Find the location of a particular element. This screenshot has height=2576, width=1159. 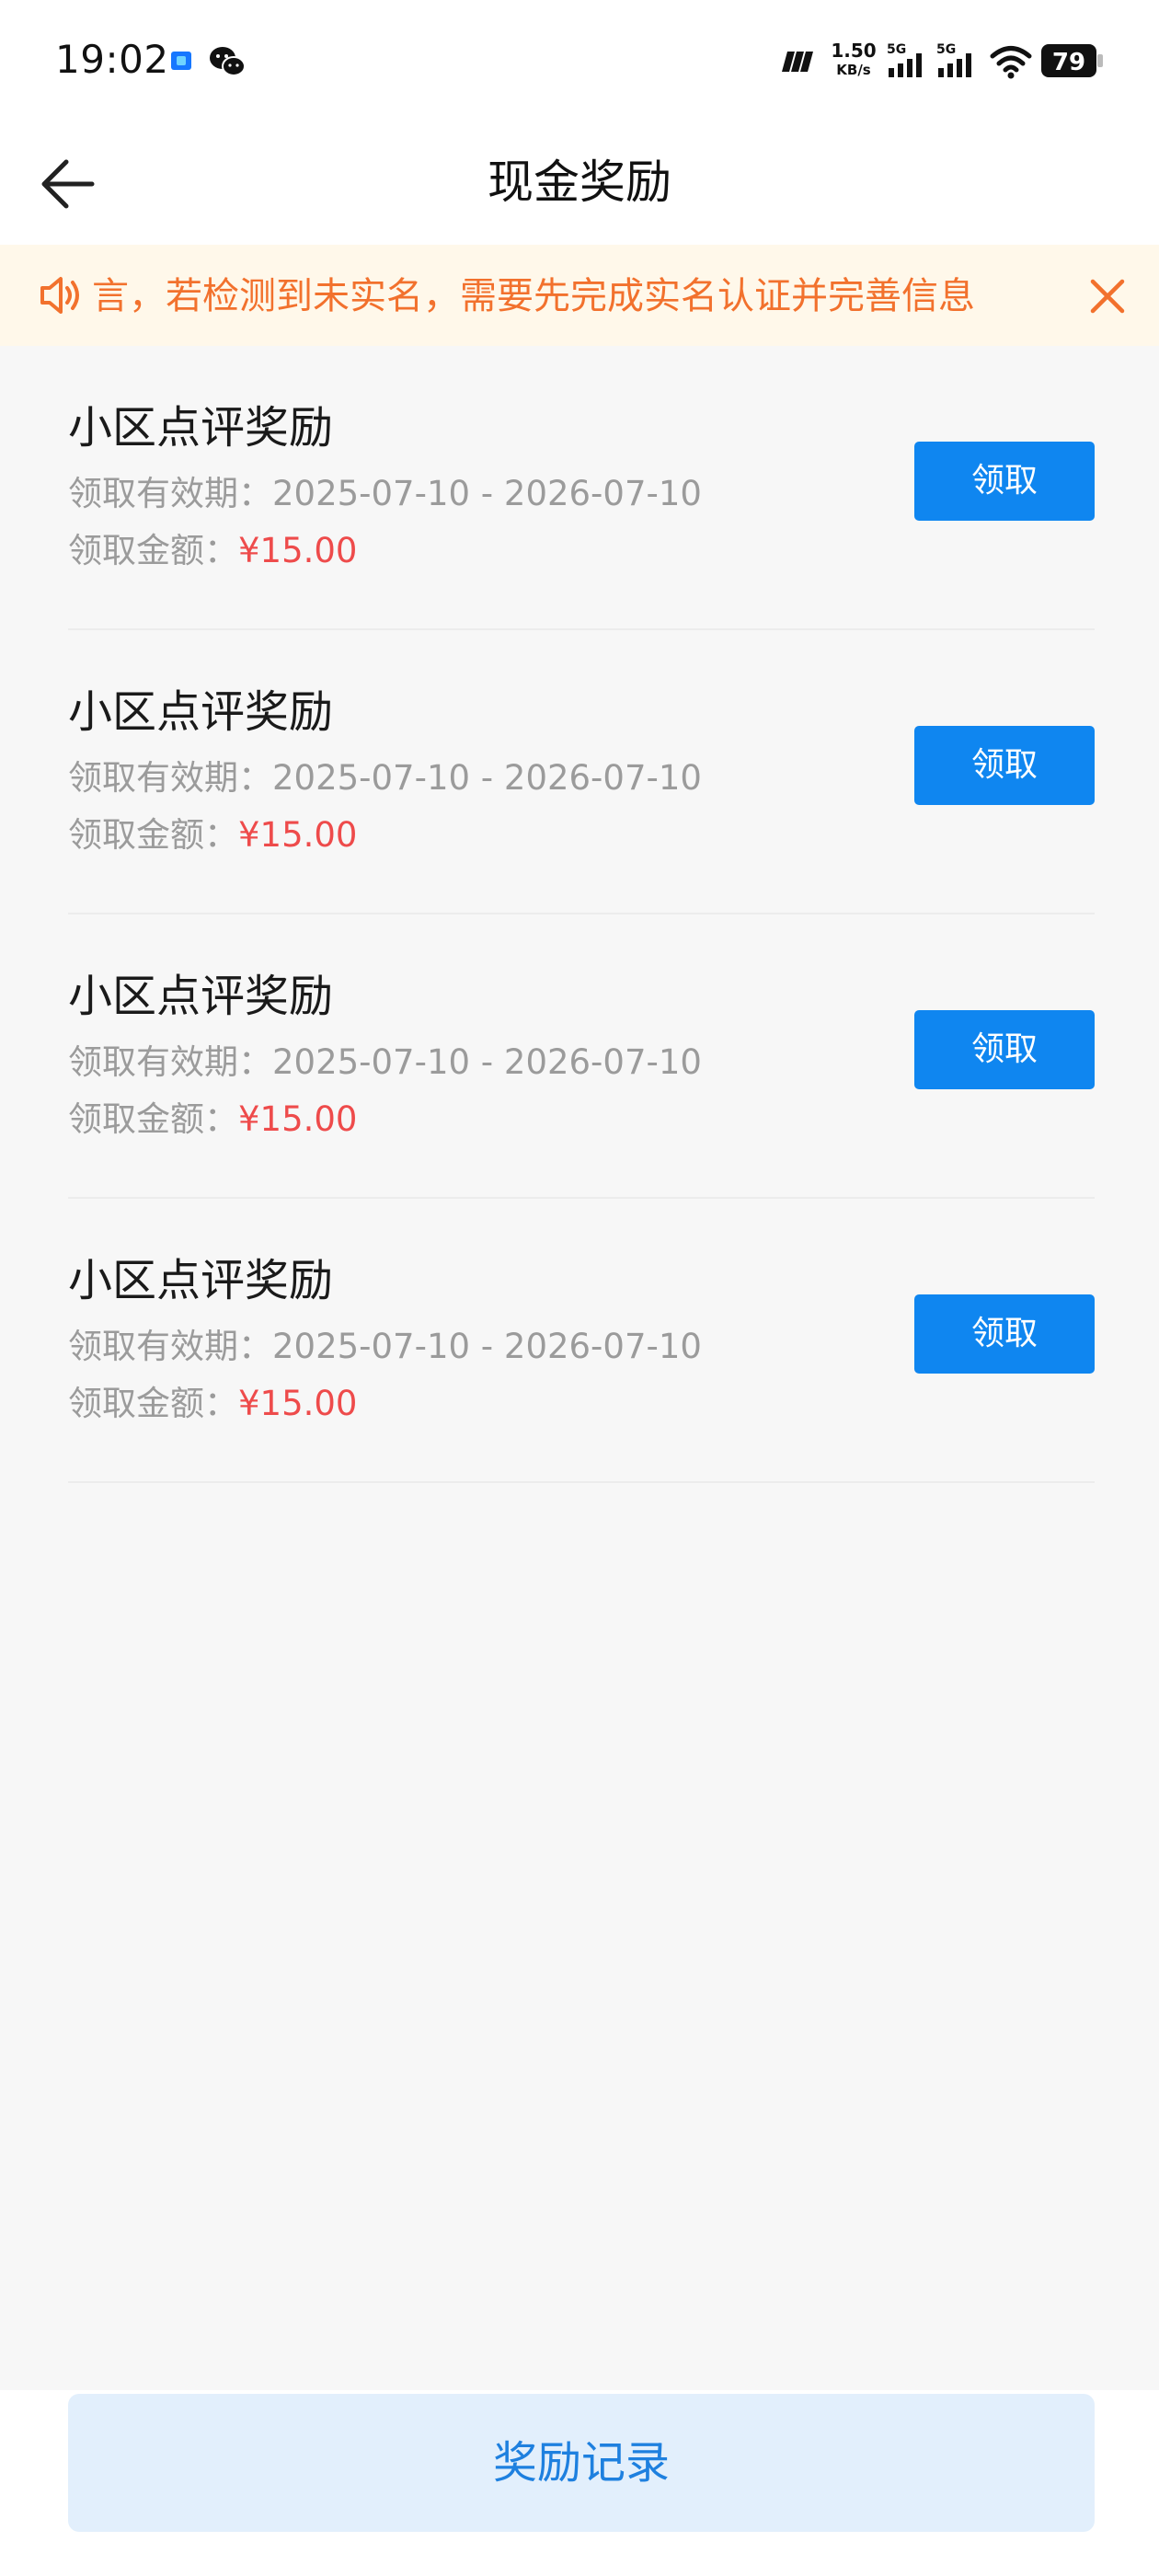

sim1-label: 5G is located at coordinates (896, 49).